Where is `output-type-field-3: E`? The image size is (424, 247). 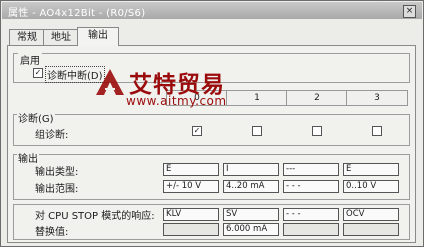
output-type-field-3: E is located at coordinates (371, 169).